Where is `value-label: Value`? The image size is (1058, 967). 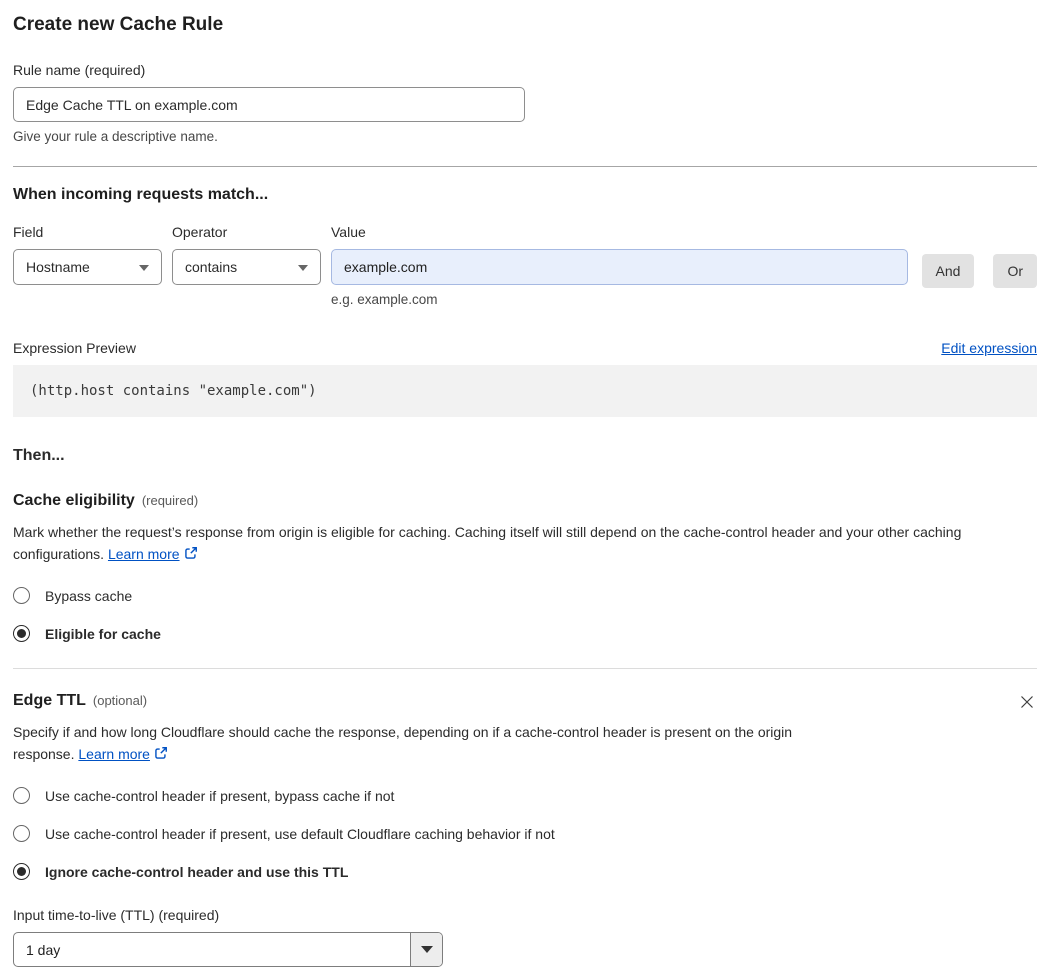
value-label: Value is located at coordinates (348, 232).